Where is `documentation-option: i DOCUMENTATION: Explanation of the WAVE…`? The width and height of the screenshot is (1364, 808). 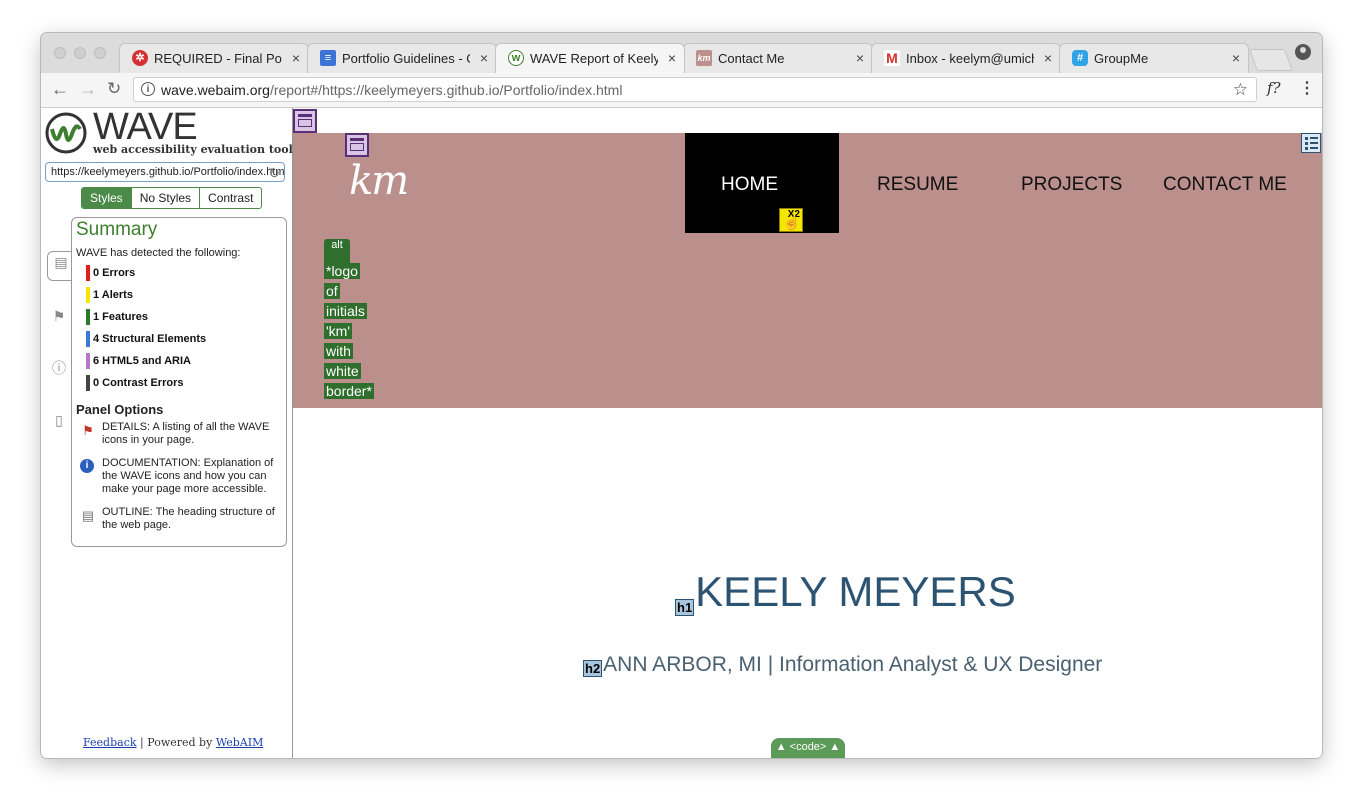
documentation-option: i DOCUMENTATION: Explanation of the WAVE… is located at coordinates (180, 476).